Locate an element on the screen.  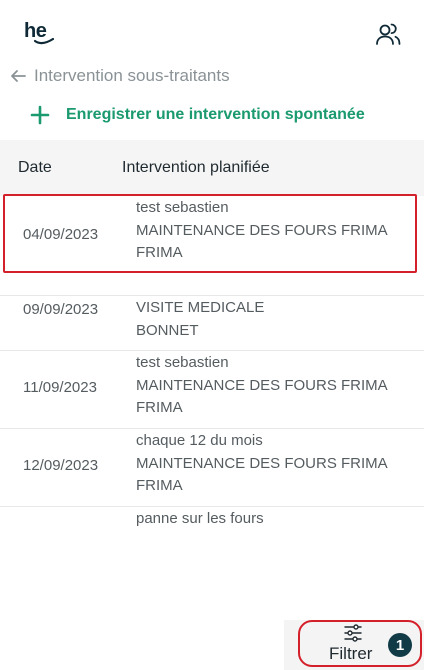
app-logo: he is located at coordinates (41, 34).